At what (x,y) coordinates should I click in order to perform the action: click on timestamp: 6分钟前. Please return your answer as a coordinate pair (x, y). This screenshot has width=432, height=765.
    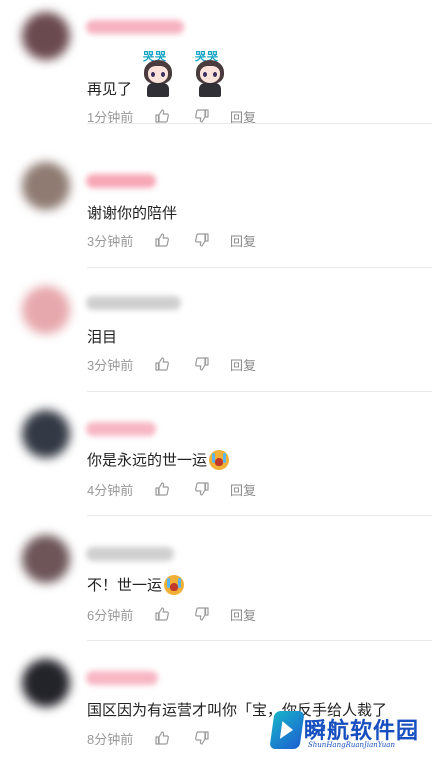
    Looking at the image, I should click on (110, 615).